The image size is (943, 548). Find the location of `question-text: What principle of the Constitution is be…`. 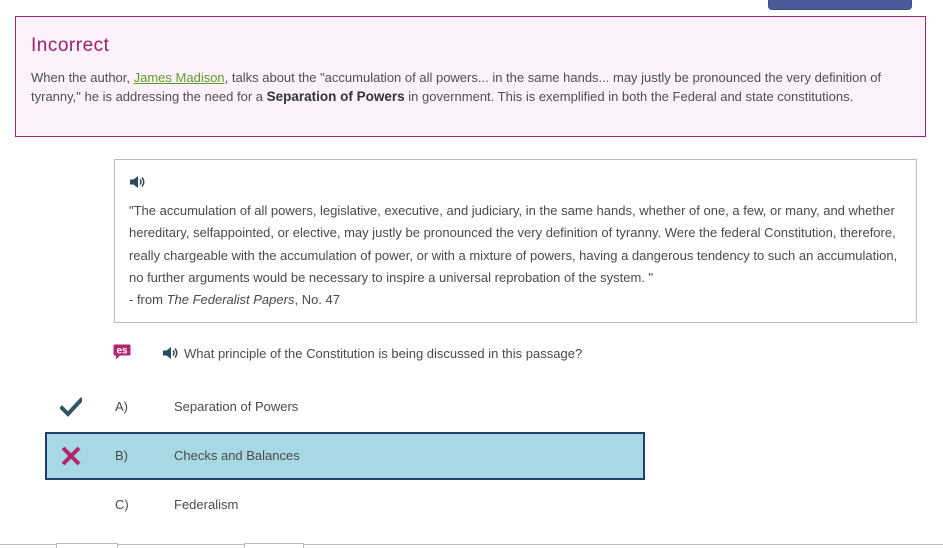

question-text: What principle of the Constitution is be… is located at coordinates (383, 353).